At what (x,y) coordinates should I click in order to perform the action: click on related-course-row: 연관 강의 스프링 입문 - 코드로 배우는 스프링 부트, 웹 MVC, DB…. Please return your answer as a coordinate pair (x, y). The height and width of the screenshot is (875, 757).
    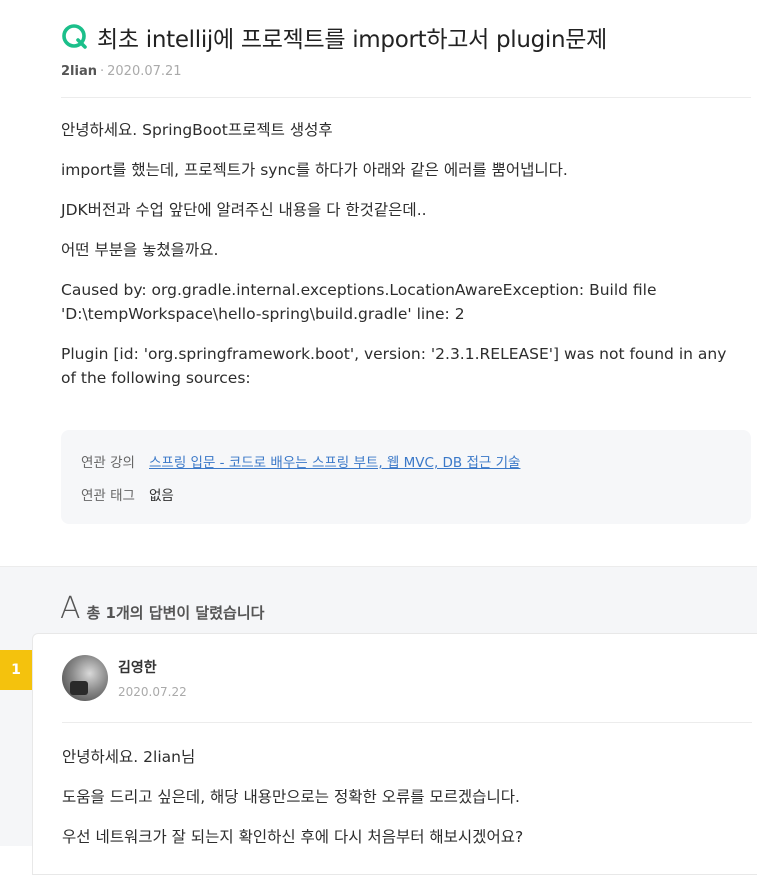
    Looking at the image, I should click on (406, 461).